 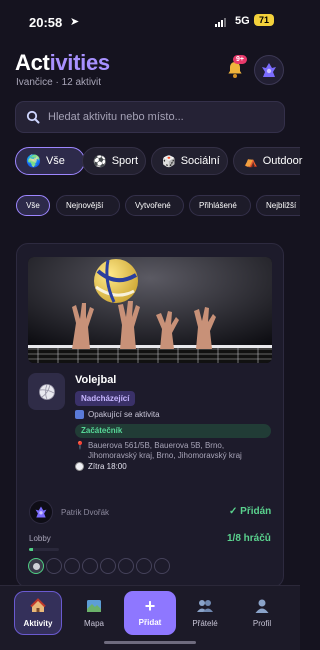 I want to click on category-chip-sport: ⚽ Sport, so click(x=114, y=161).